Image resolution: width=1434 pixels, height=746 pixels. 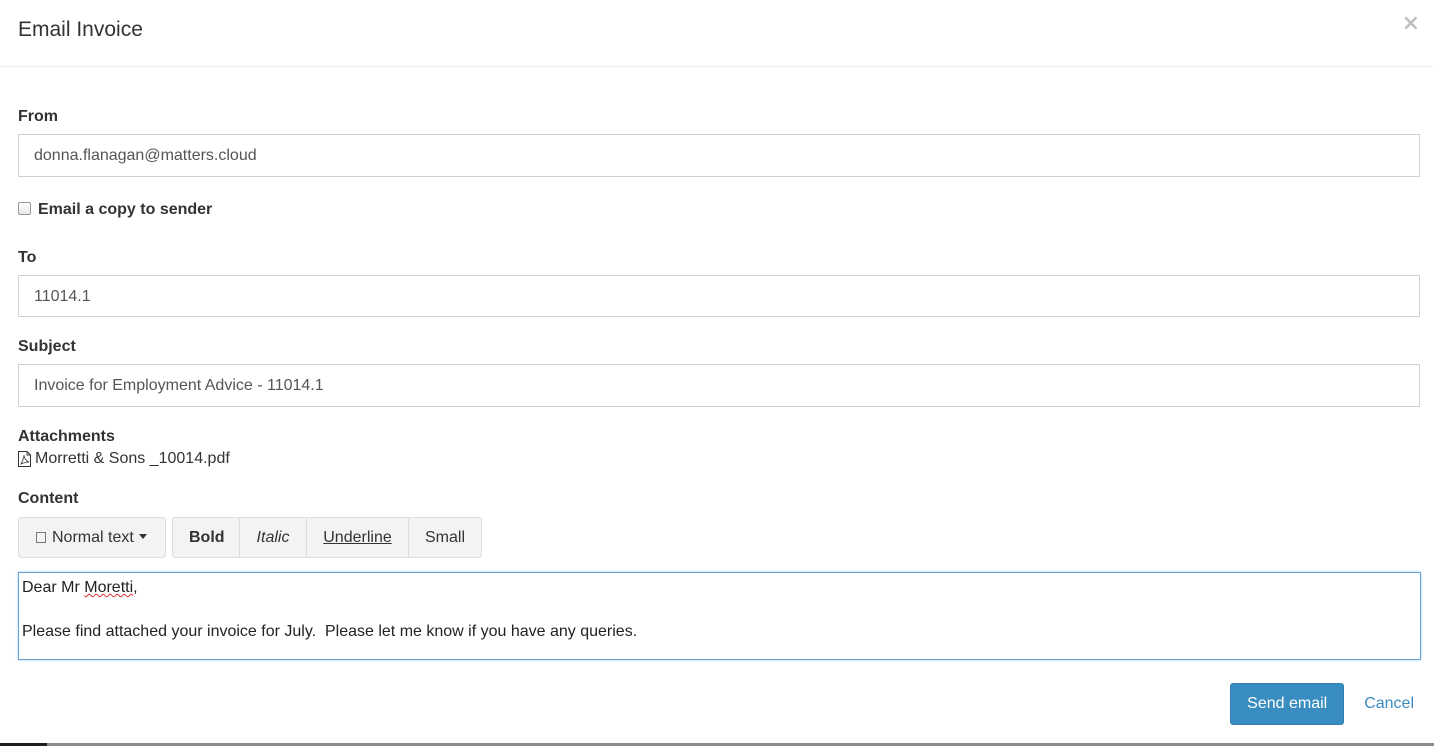 I want to click on from-group: From donna.flanagan@matters.cloud, so click(x=719, y=142).